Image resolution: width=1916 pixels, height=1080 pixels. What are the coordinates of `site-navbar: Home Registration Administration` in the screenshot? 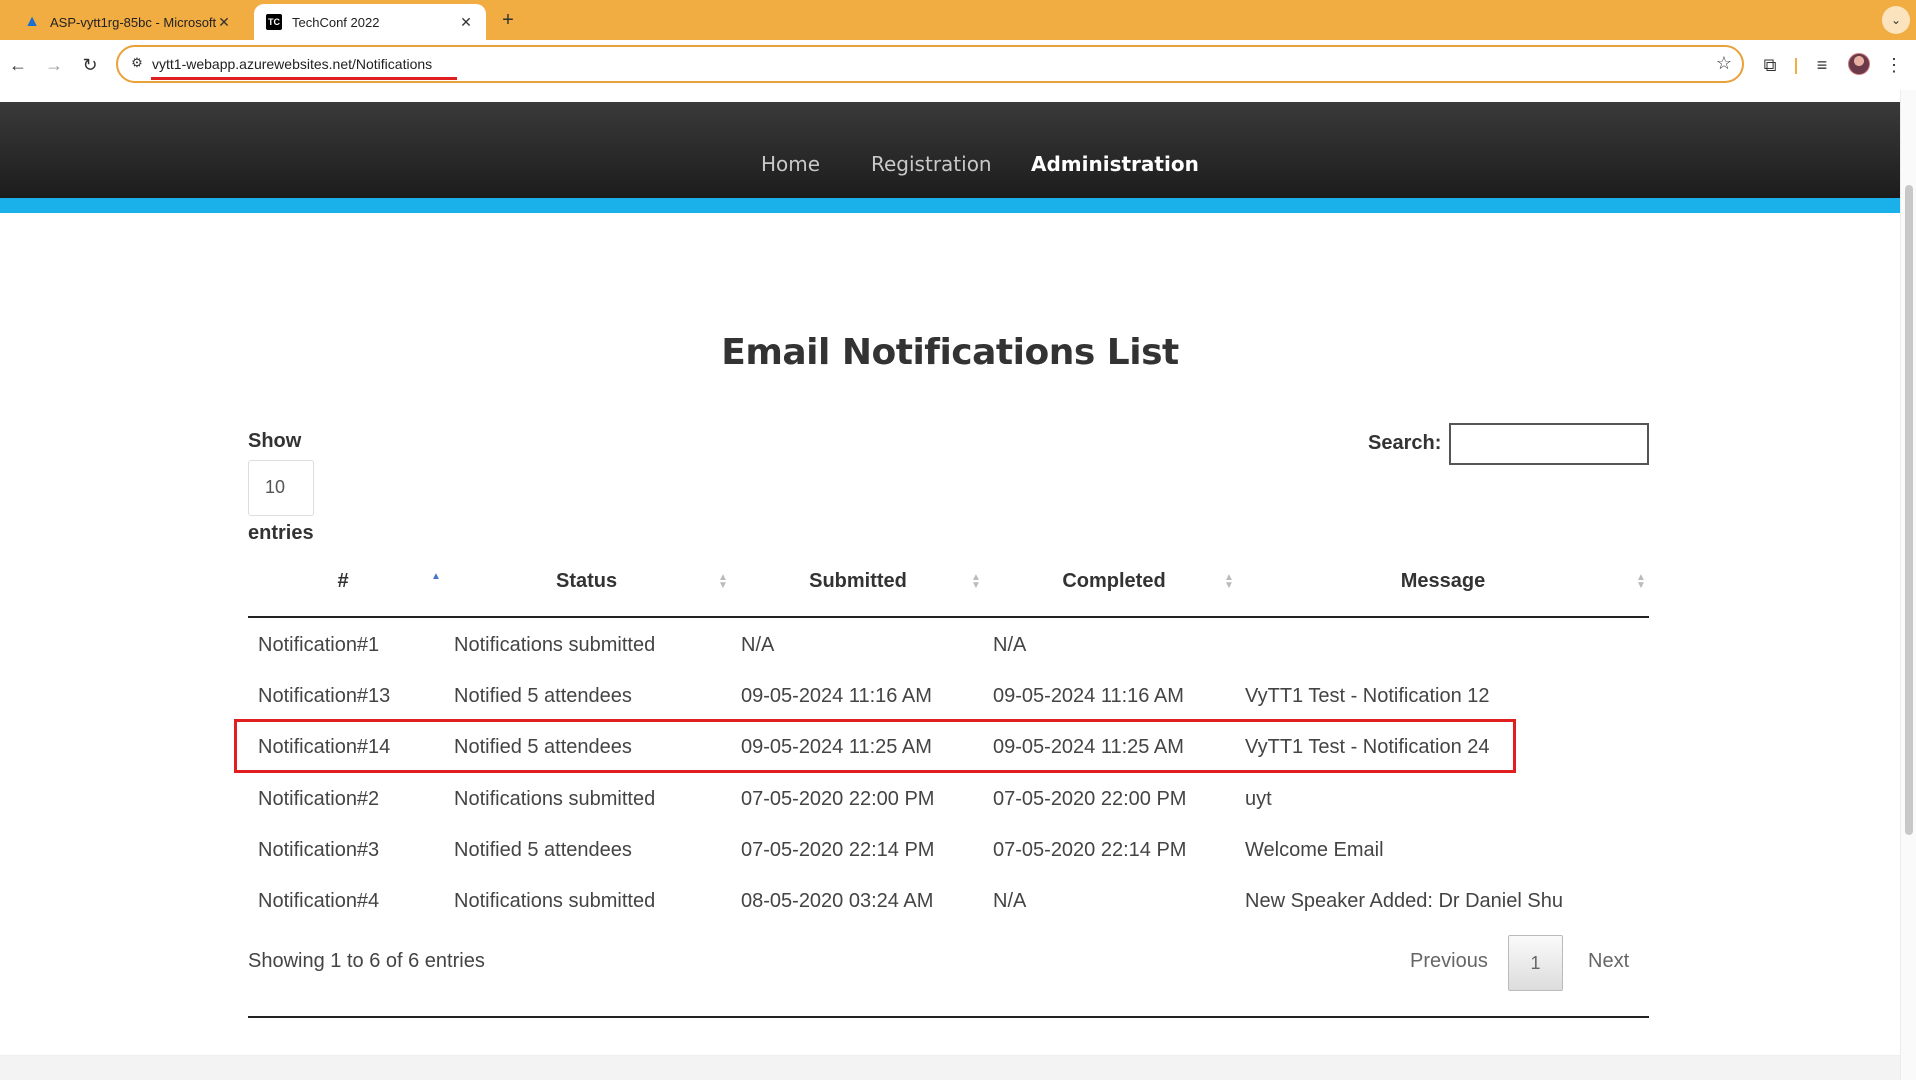 It's located at (950, 156).